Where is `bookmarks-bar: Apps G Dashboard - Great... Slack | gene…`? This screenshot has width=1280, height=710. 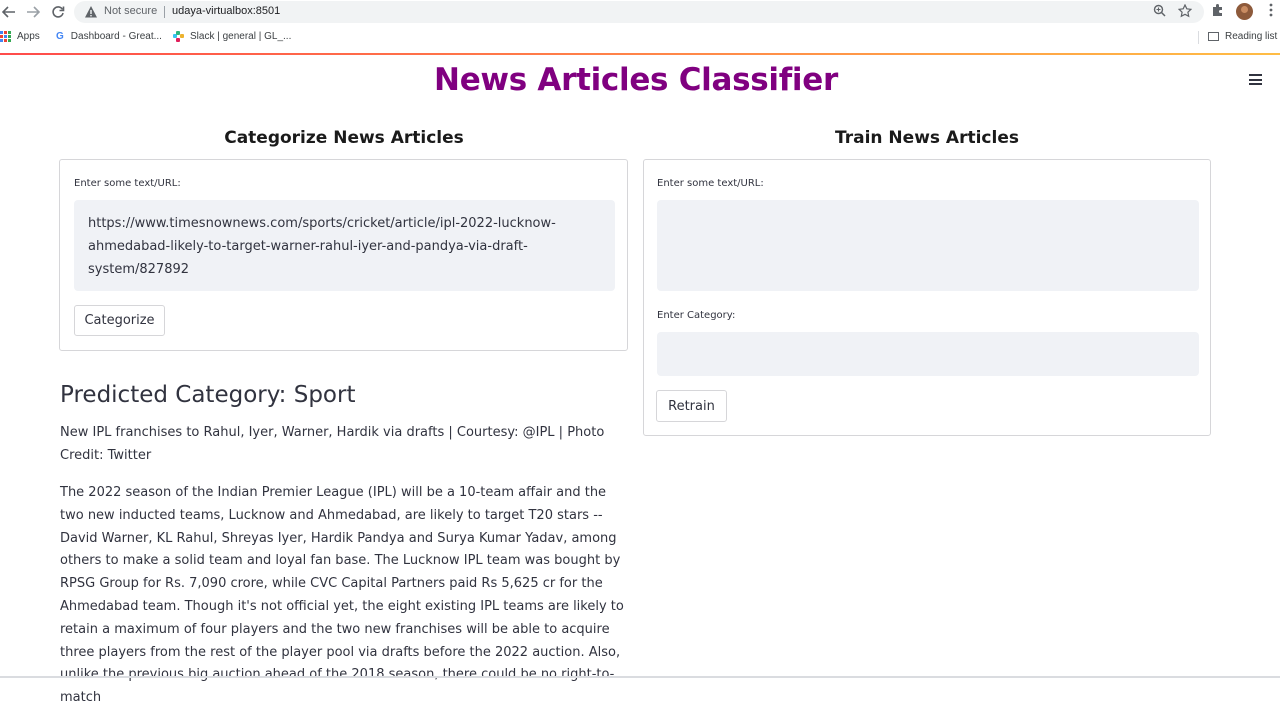
bookmarks-bar: Apps G Dashboard - Great... Slack | gene… is located at coordinates (640, 37).